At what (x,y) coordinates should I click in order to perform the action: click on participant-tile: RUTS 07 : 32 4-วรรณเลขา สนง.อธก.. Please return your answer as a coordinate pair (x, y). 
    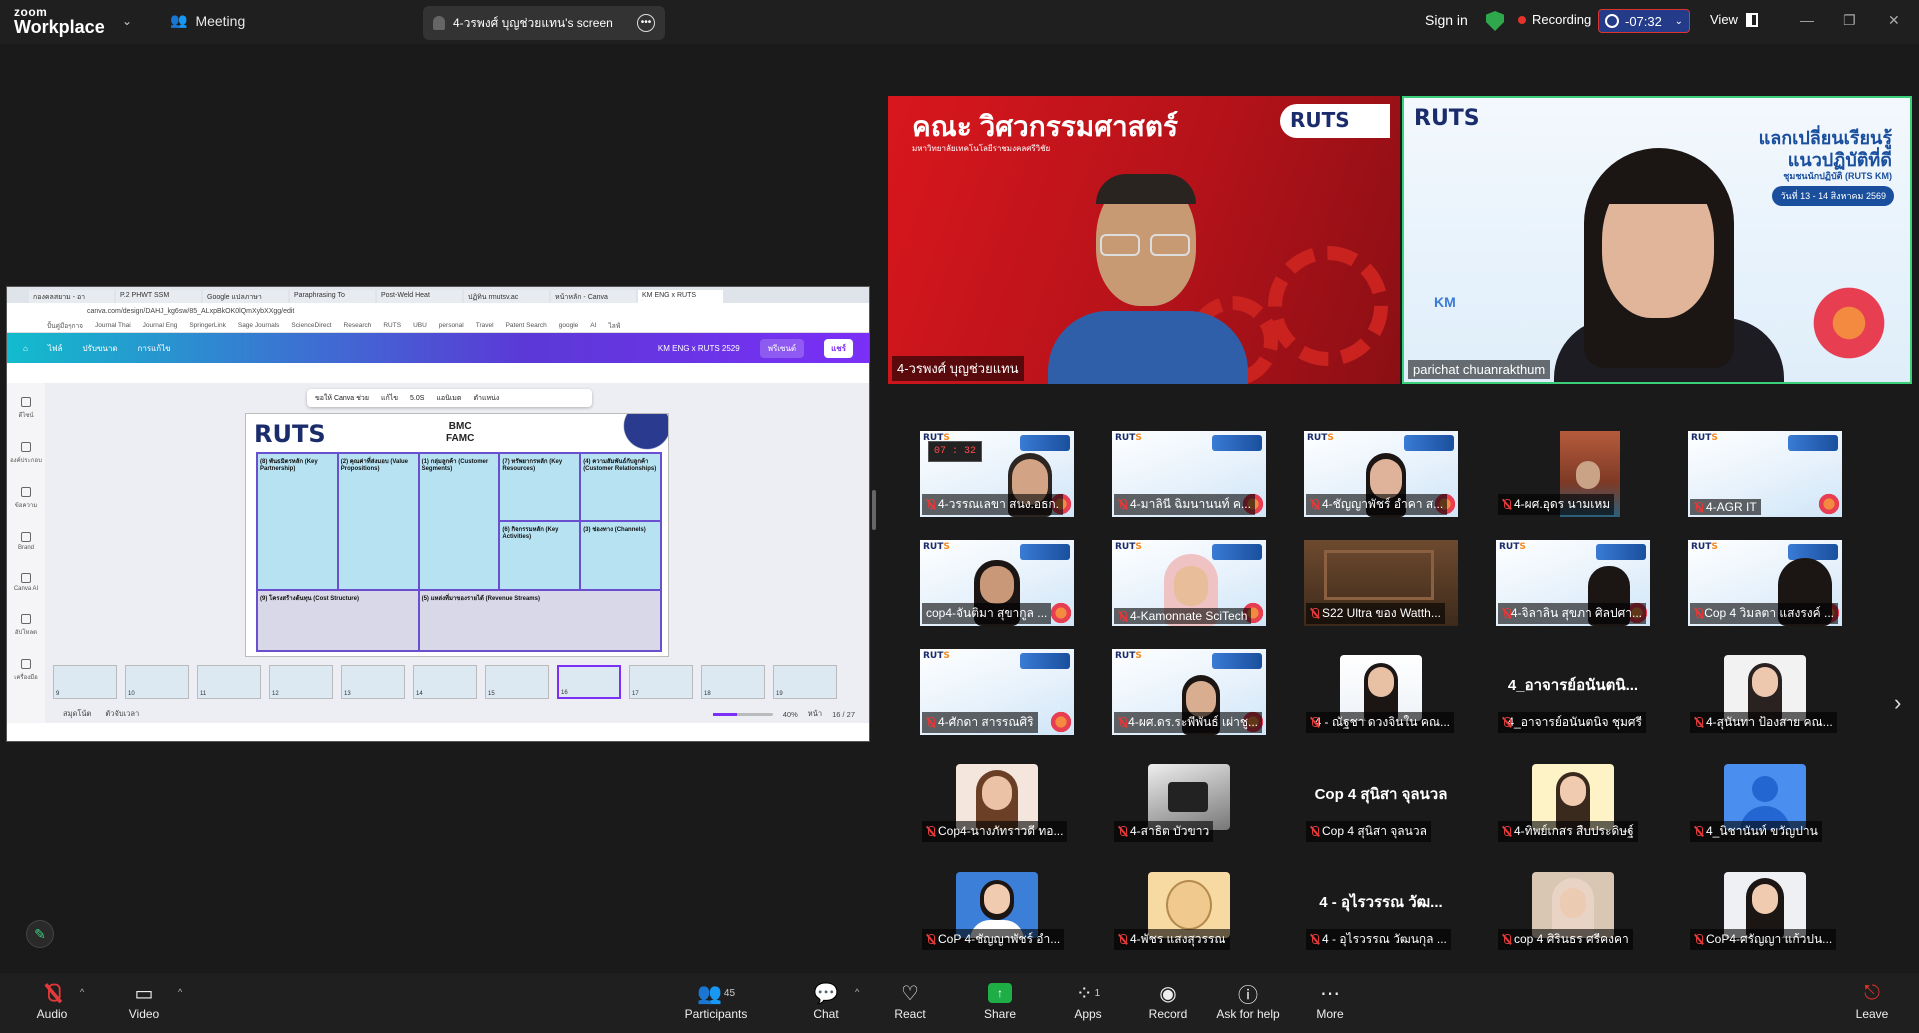
    Looking at the image, I should click on (997, 474).